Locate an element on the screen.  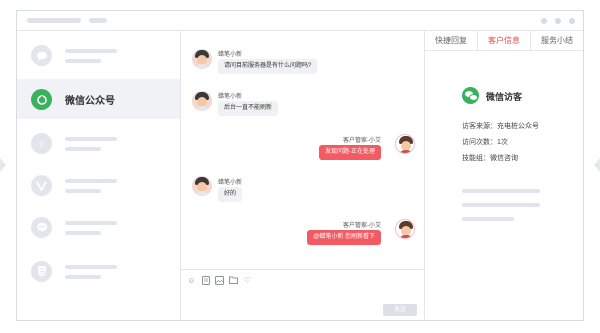
v-logo-icon is located at coordinates (41, 185).